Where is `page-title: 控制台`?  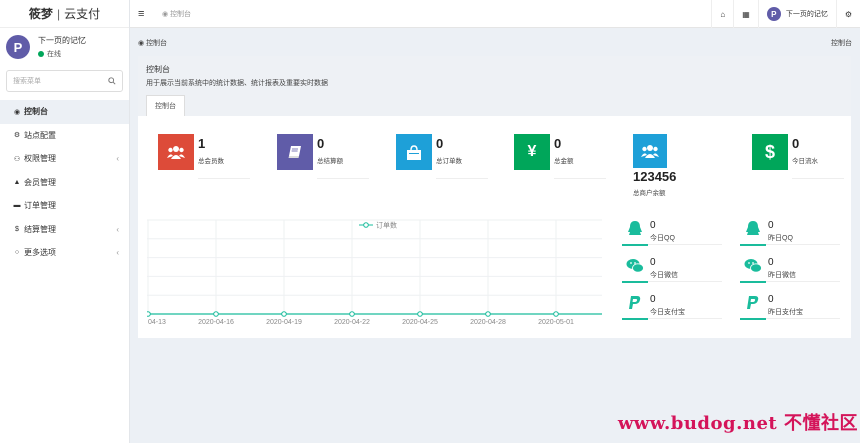
page-title: 控制台 is located at coordinates (158, 69).